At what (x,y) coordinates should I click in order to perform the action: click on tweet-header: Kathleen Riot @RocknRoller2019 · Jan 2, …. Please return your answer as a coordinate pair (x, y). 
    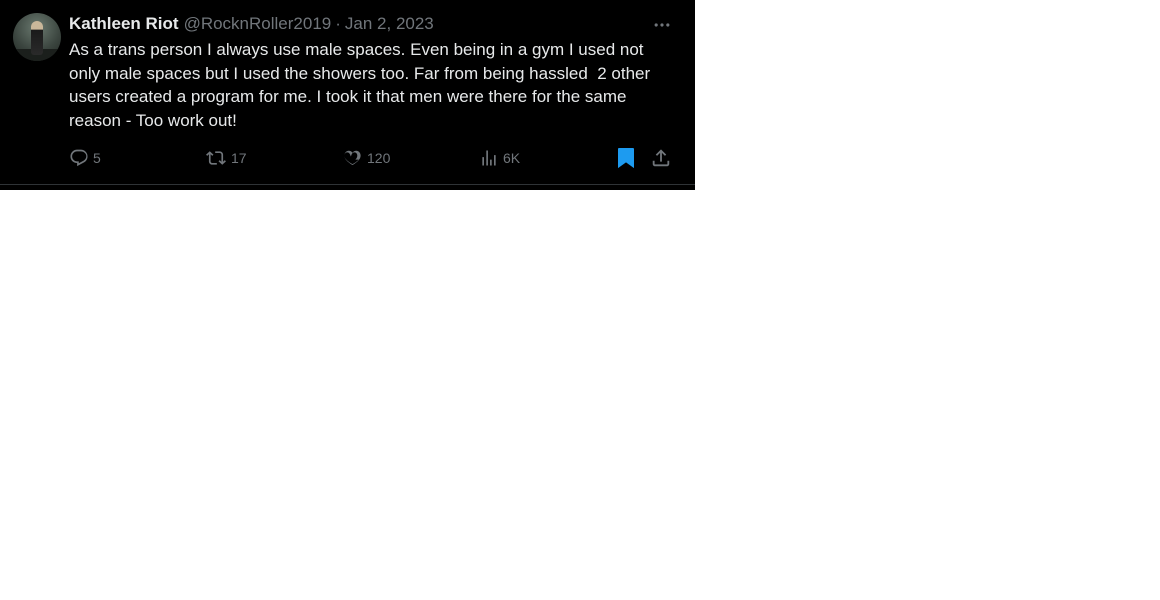
    Looking at the image, I should click on (251, 24).